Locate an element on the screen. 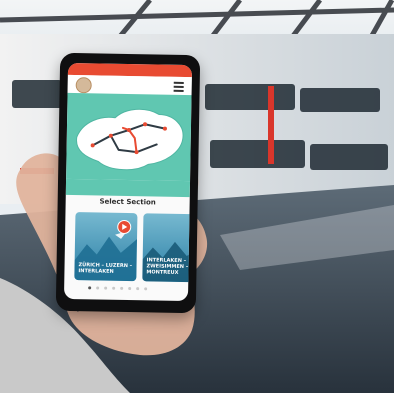 This screenshot has height=393, width=394. switzerland-route-map is located at coordinates (129, 137).